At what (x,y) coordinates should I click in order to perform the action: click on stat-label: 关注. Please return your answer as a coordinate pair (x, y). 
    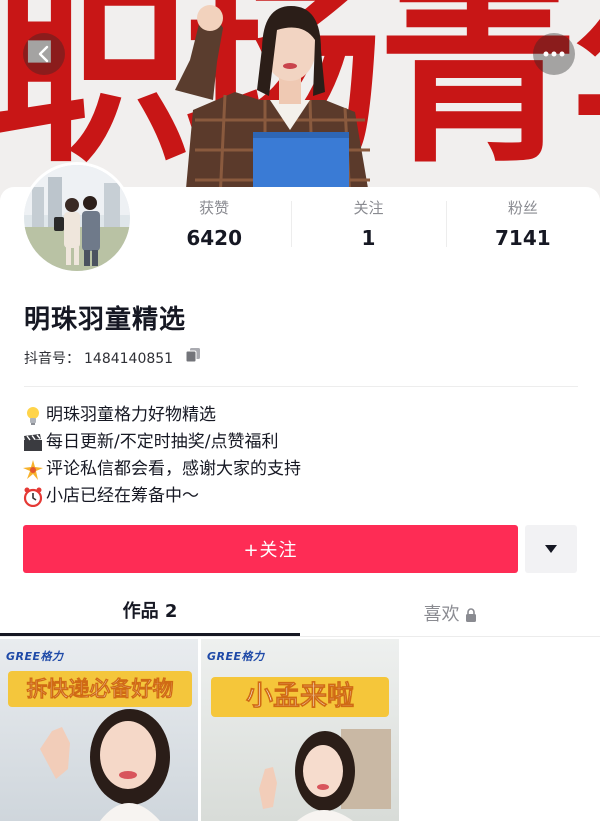
    Looking at the image, I should click on (368, 208).